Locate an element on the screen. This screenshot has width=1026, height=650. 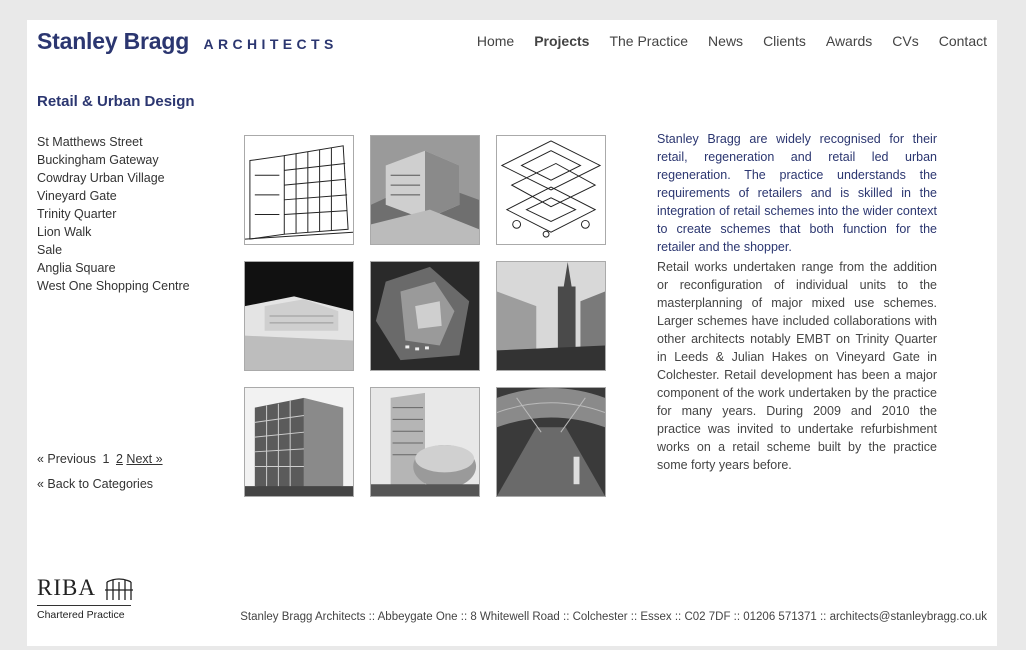
sketch-building-image is located at coordinates (299, 190).